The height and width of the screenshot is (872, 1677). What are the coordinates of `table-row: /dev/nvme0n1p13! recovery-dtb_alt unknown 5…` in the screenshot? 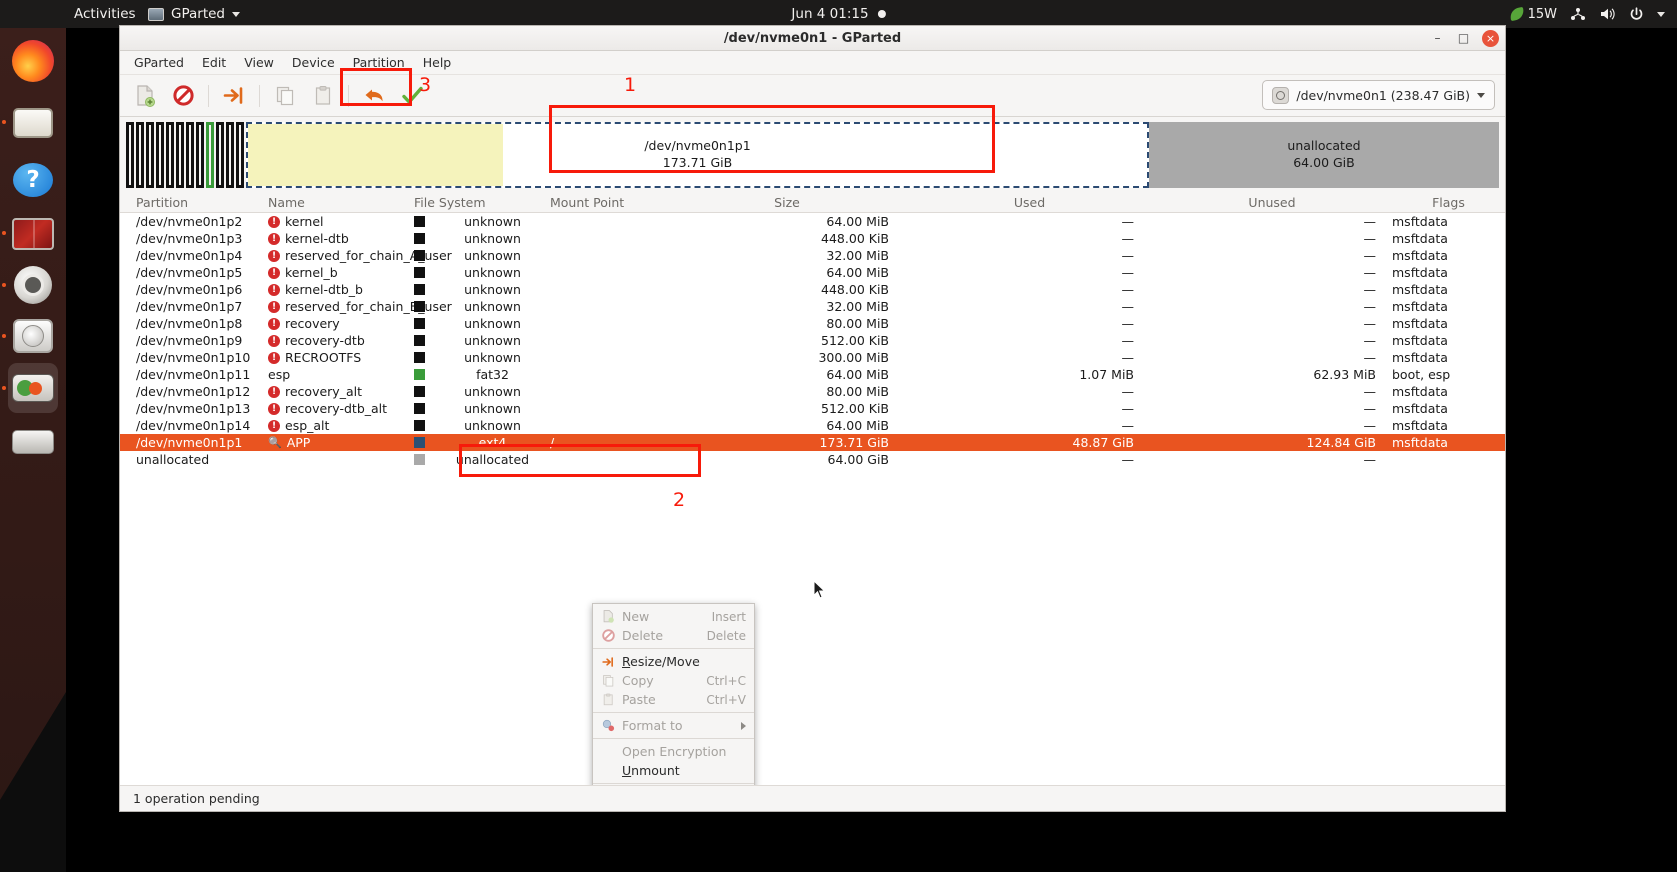 It's located at (812, 408).